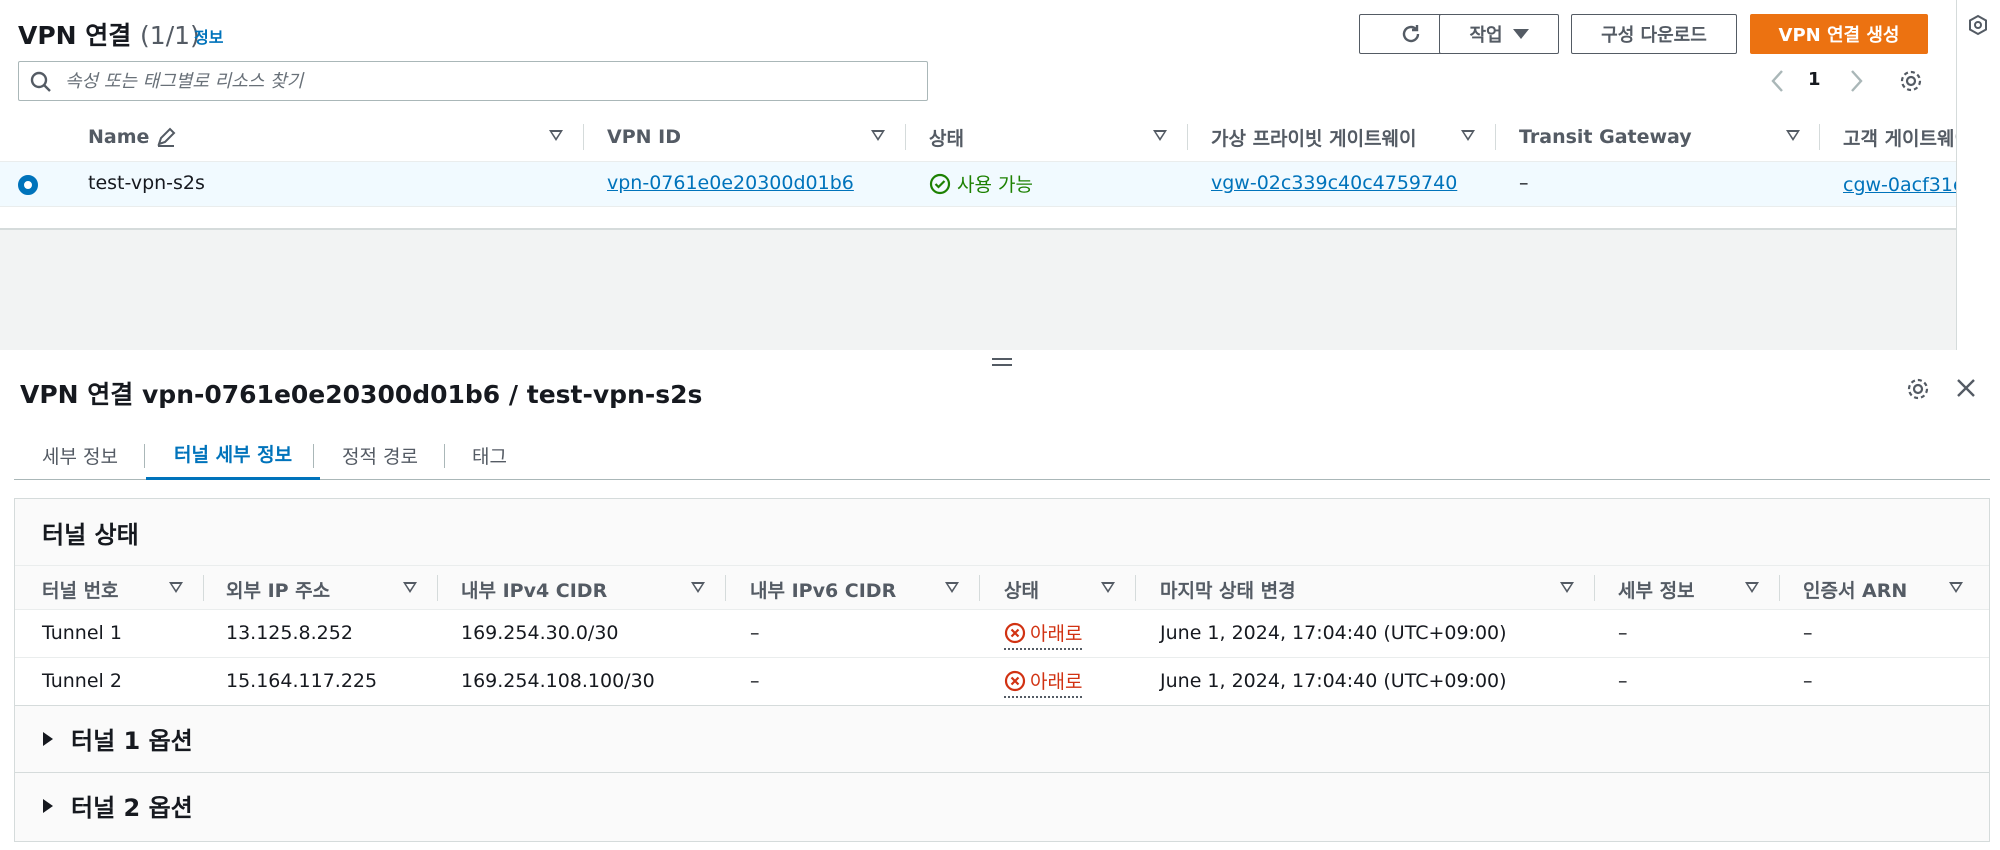 Image resolution: width=2000 pixels, height=850 pixels. Describe the element at coordinates (80, 589) in the screenshot. I see `column-header-tunnel-number: 터널 번호` at that location.